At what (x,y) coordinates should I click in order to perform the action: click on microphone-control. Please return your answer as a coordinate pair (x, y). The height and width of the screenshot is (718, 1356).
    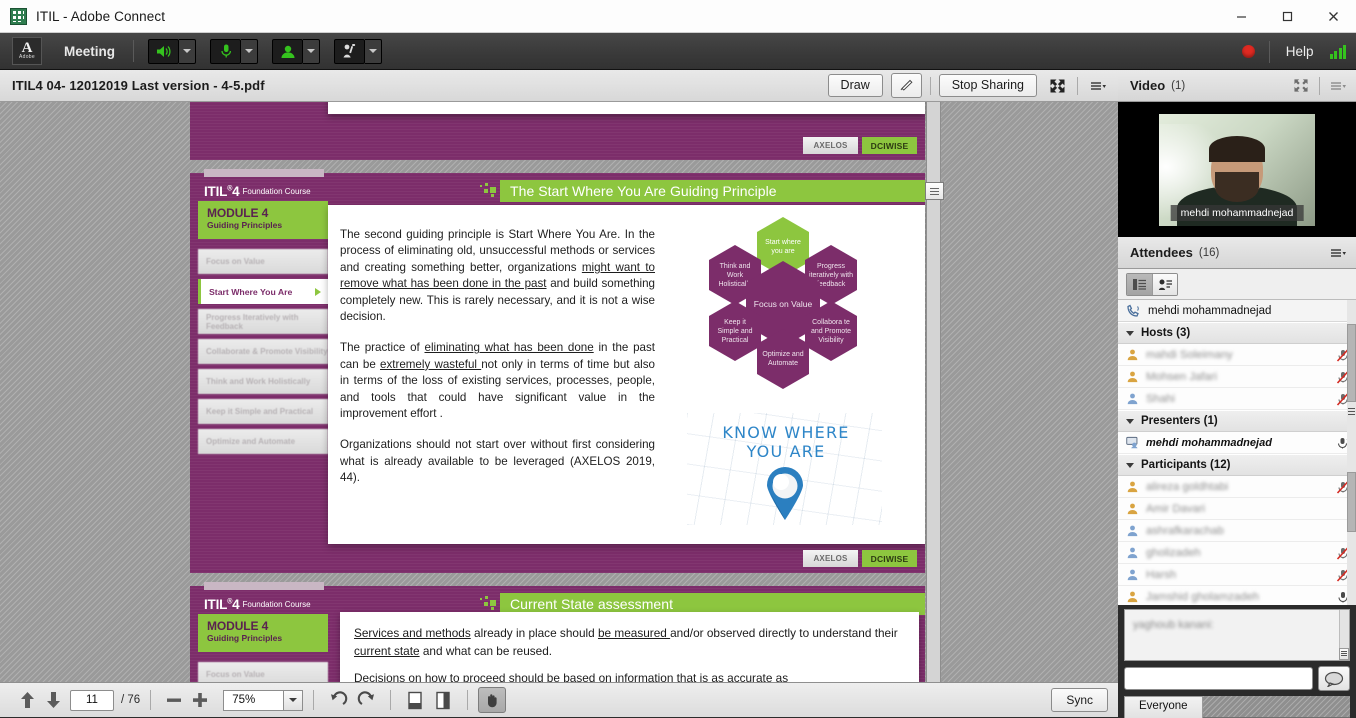
    Looking at the image, I should click on (234, 51).